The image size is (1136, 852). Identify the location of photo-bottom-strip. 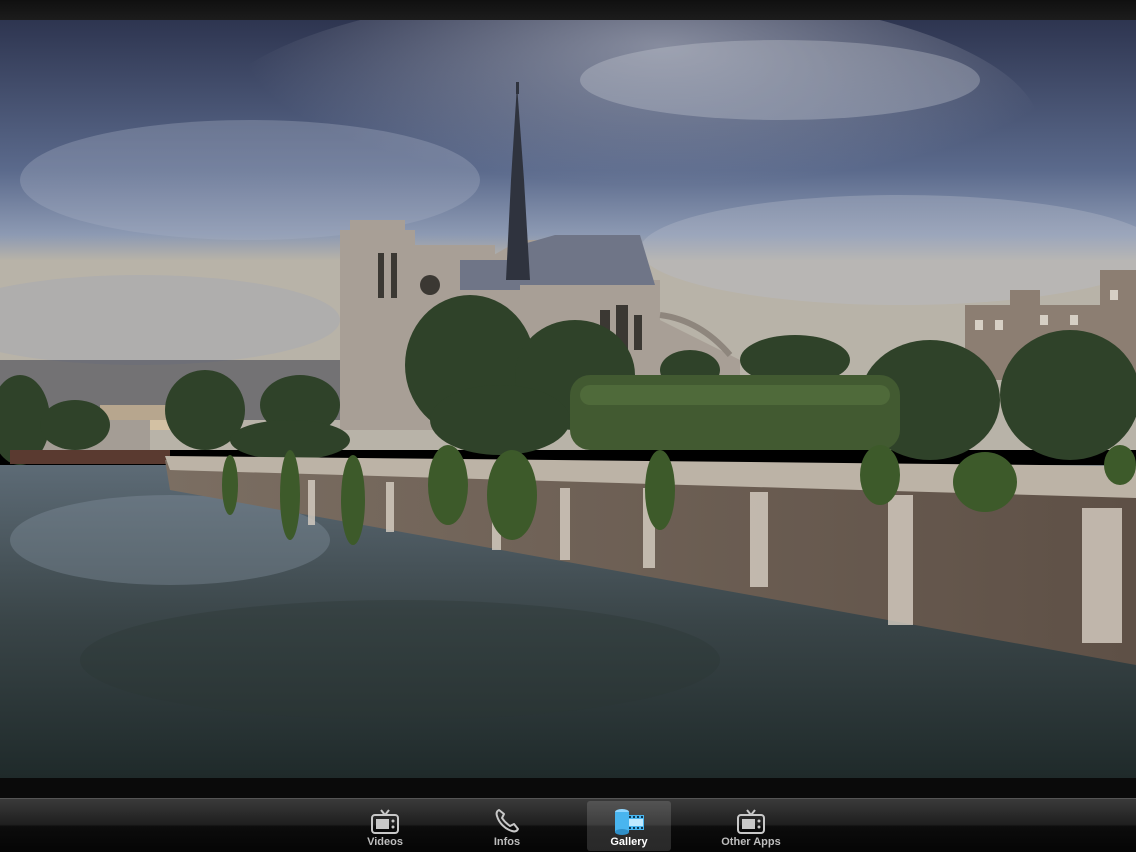
(568, 788).